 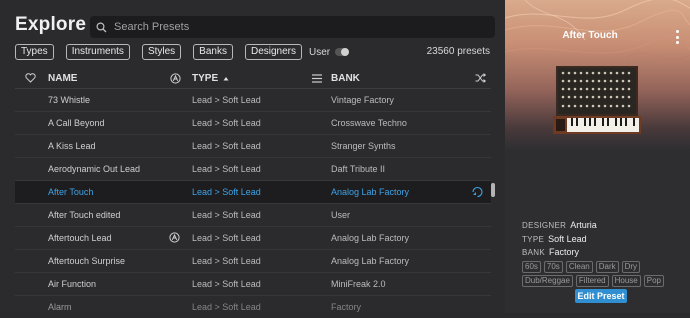 What do you see at coordinates (493, 190) in the screenshot?
I see `list-scrollbar` at bounding box center [493, 190].